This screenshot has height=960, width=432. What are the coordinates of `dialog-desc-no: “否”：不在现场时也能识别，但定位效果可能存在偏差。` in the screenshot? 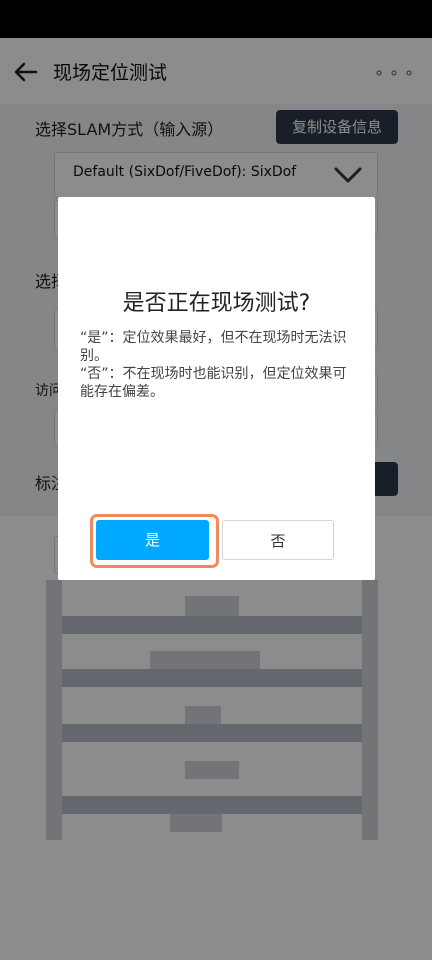 It's located at (213, 383).